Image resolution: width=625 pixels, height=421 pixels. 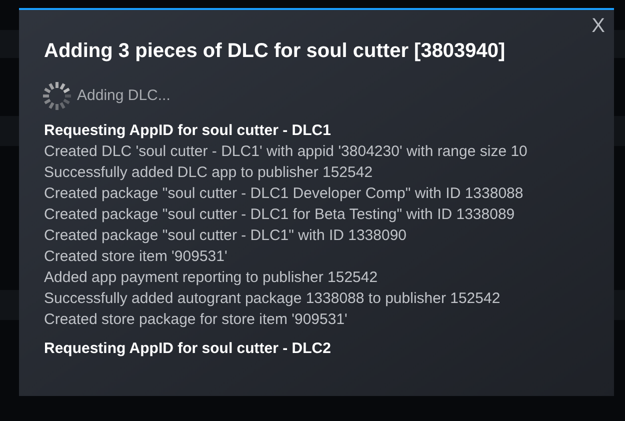 What do you see at coordinates (57, 96) in the screenshot?
I see `loading-spinner-icon` at bounding box center [57, 96].